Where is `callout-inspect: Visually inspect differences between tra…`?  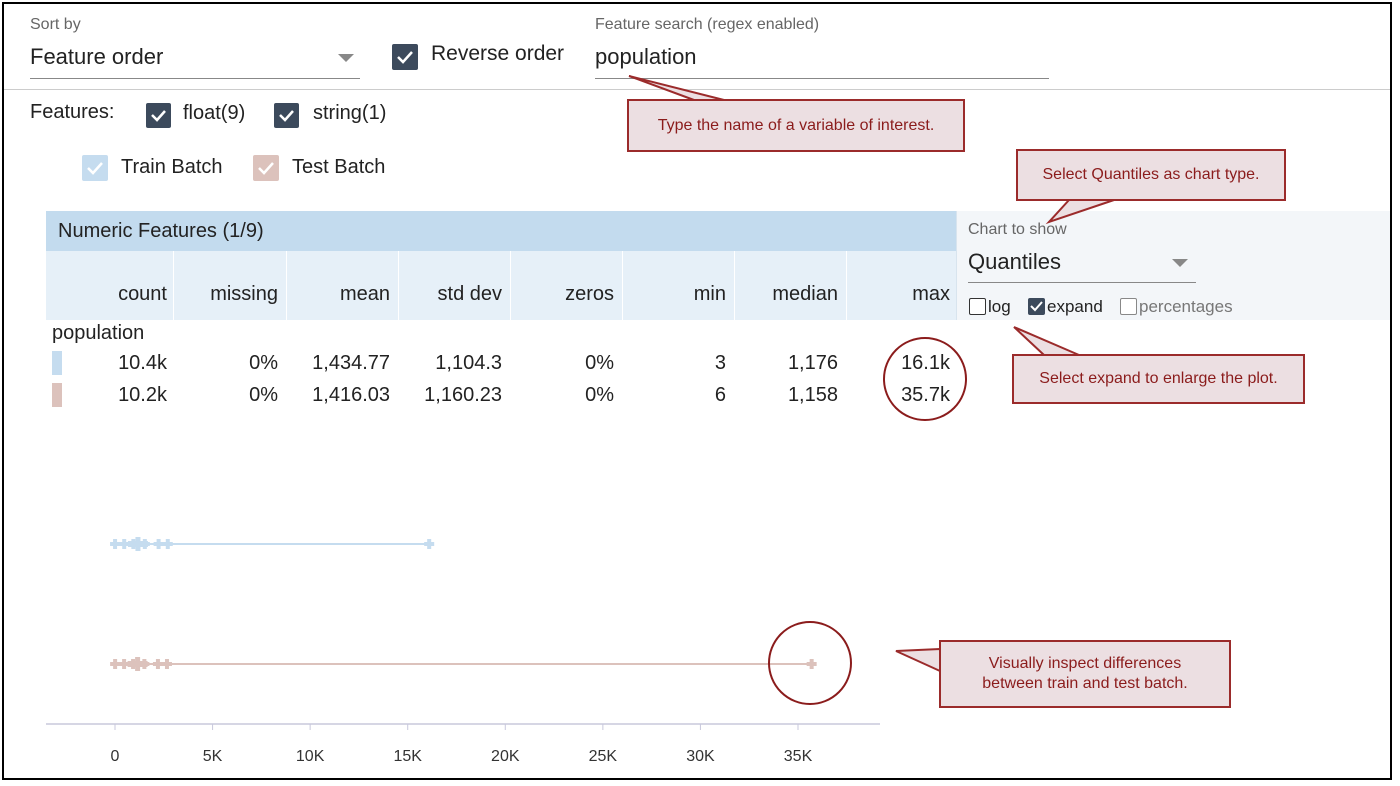 callout-inspect: Visually inspect differences between tra… is located at coordinates (1085, 674).